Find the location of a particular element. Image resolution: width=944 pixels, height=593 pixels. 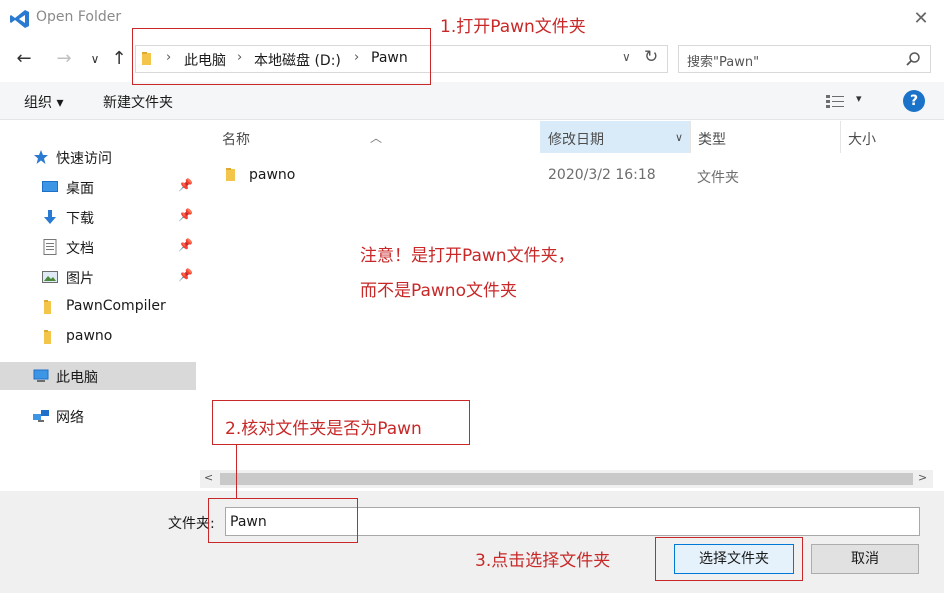

scroll-left-icon: < is located at coordinates (208, 477).